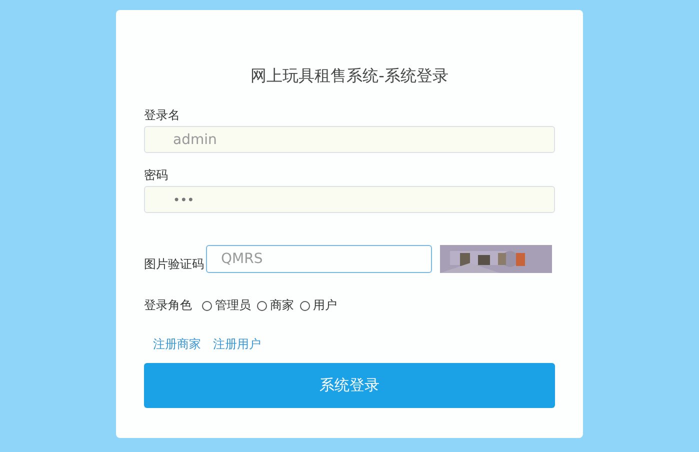 The width and height of the screenshot is (699, 452). I want to click on register-link: 注册商家, so click(177, 344).